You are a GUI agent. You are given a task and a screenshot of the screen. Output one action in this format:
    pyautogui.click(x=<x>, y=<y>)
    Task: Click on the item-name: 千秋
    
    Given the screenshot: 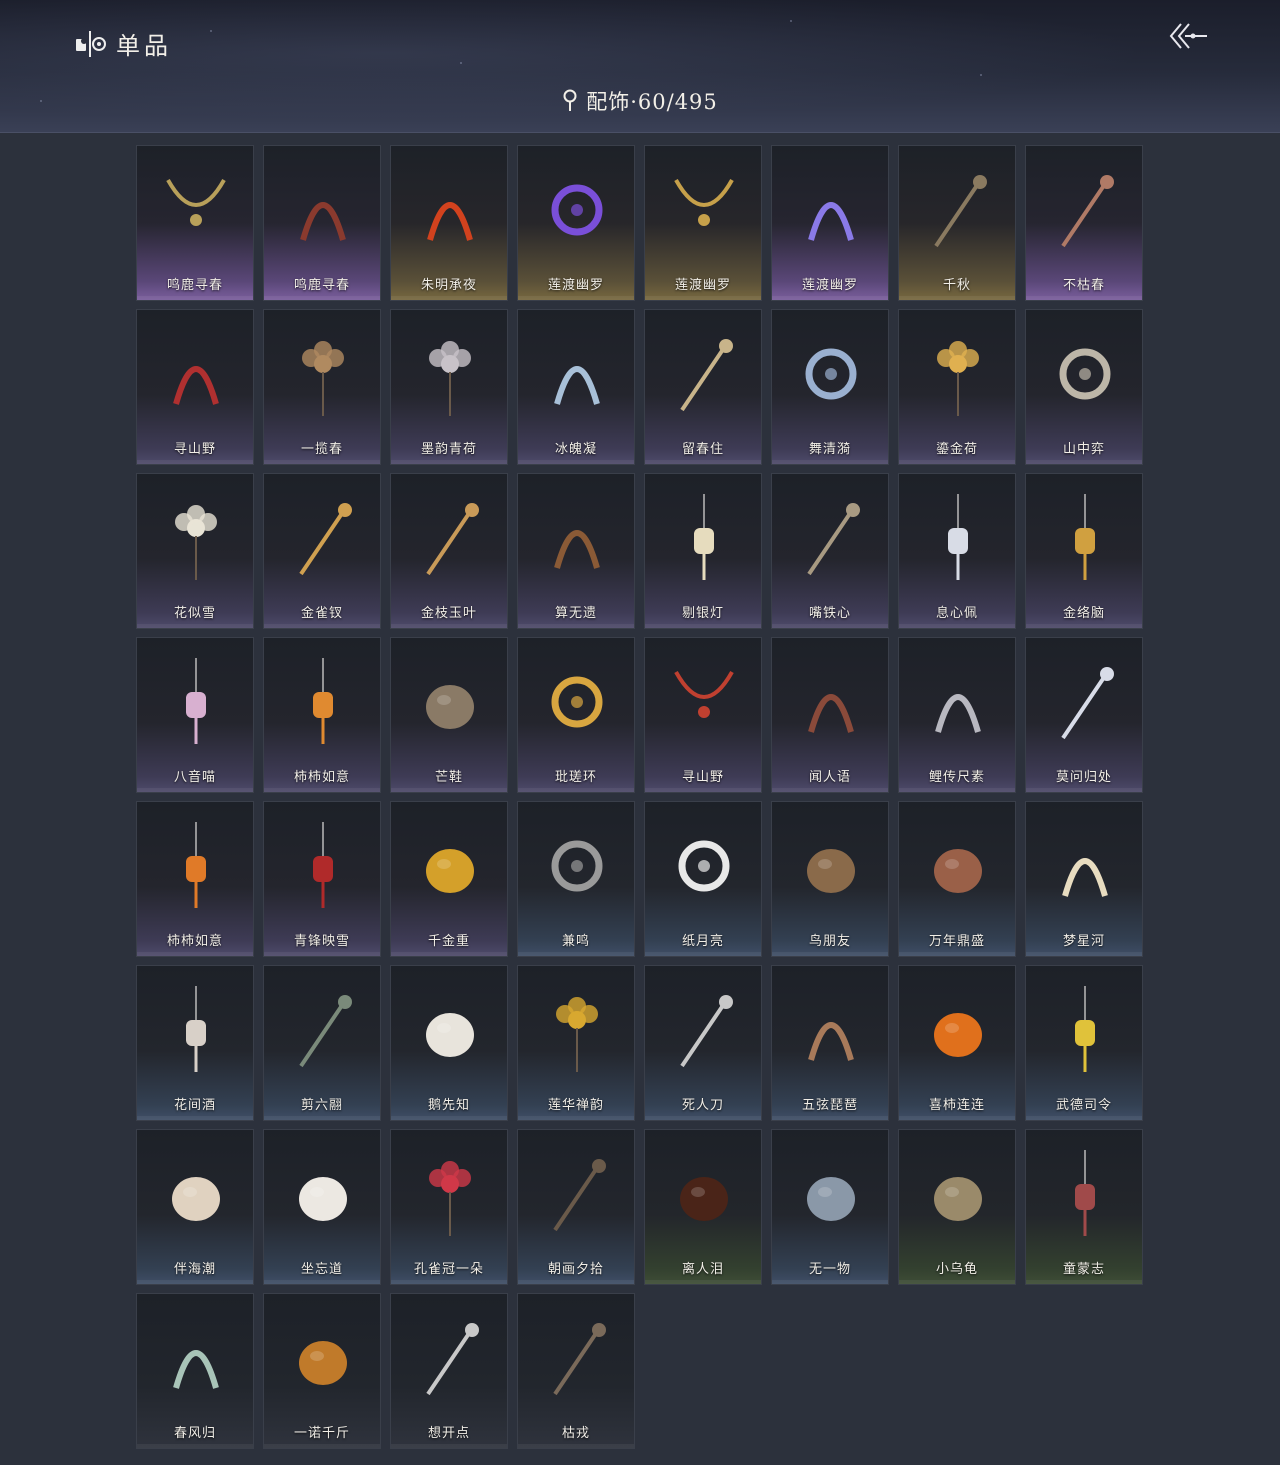 What is the action you would take?
    pyautogui.click(x=956, y=285)
    